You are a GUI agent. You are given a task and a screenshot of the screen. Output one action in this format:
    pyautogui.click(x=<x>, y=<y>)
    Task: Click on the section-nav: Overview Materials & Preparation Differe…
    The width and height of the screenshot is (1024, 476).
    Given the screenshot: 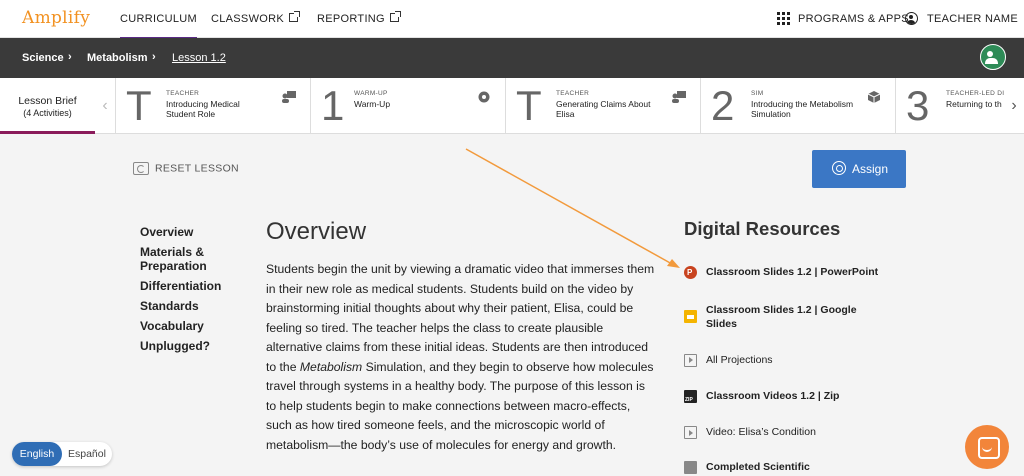 What is the action you would take?
    pyautogui.click(x=195, y=292)
    